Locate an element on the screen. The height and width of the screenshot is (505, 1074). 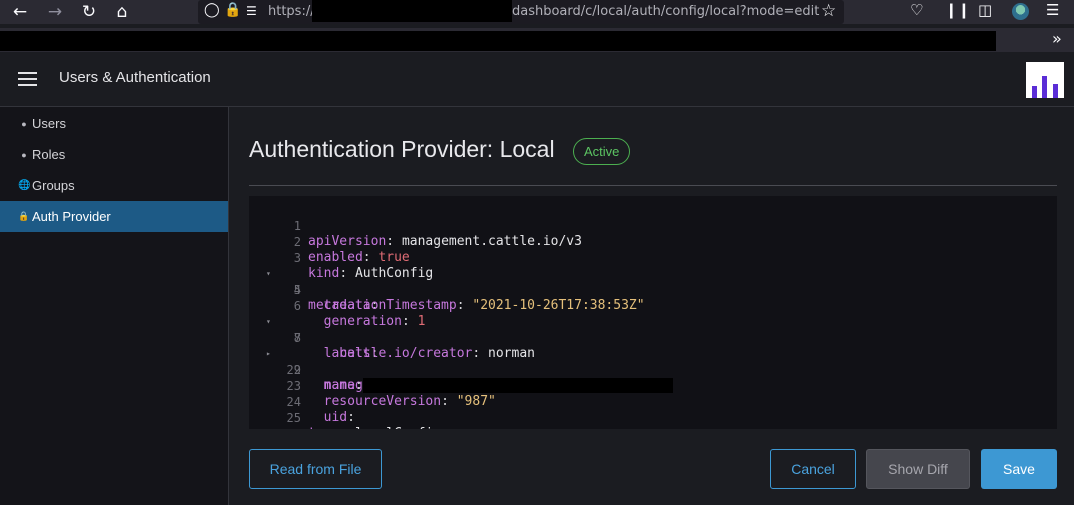
pocket-icon: ♡ is located at coordinates (916, 10).